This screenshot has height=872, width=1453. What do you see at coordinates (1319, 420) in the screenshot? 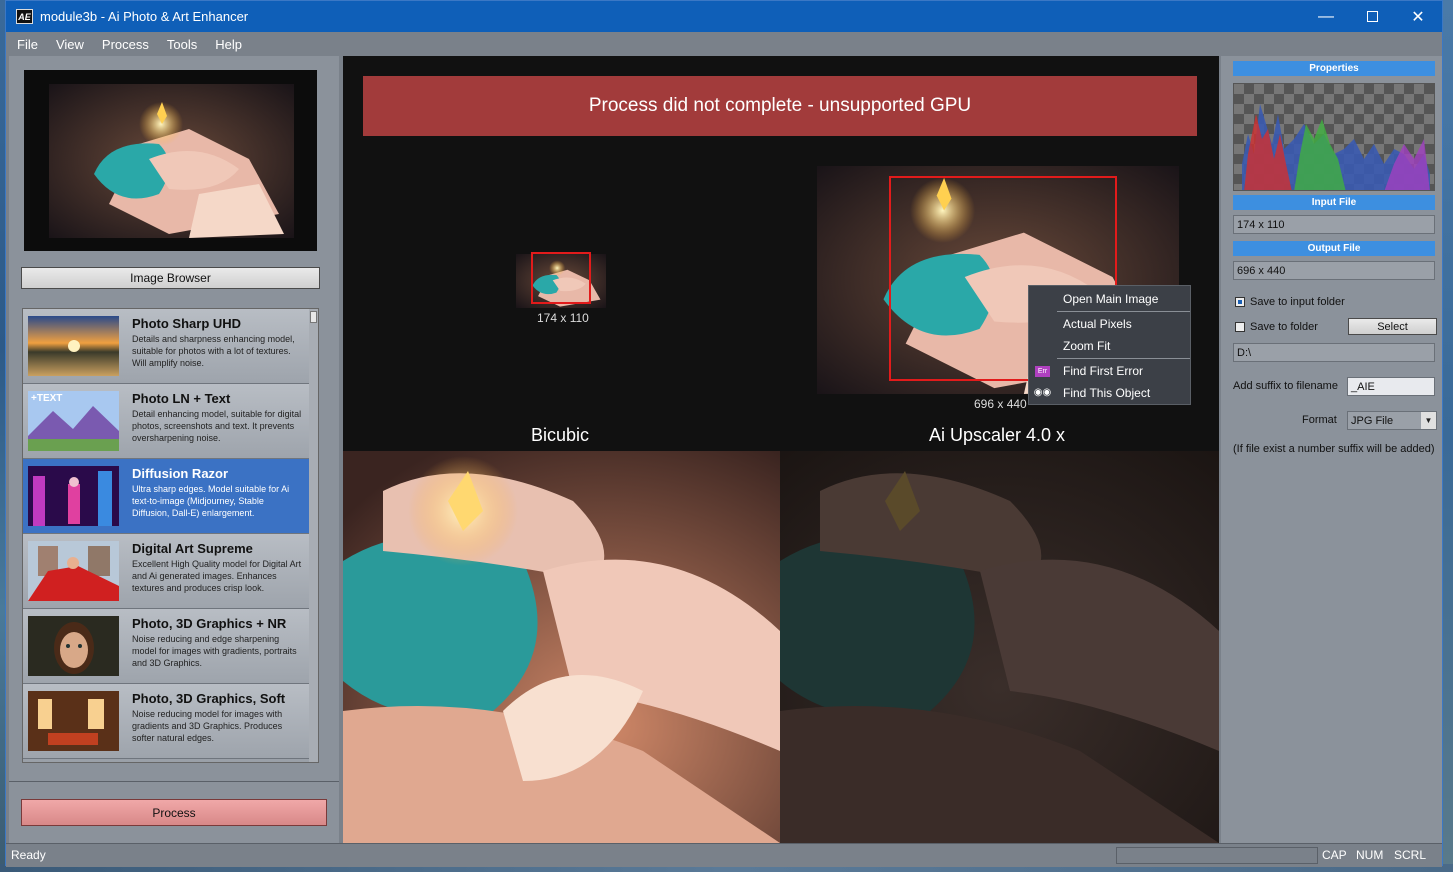
I see `format-label: Format` at bounding box center [1319, 420].